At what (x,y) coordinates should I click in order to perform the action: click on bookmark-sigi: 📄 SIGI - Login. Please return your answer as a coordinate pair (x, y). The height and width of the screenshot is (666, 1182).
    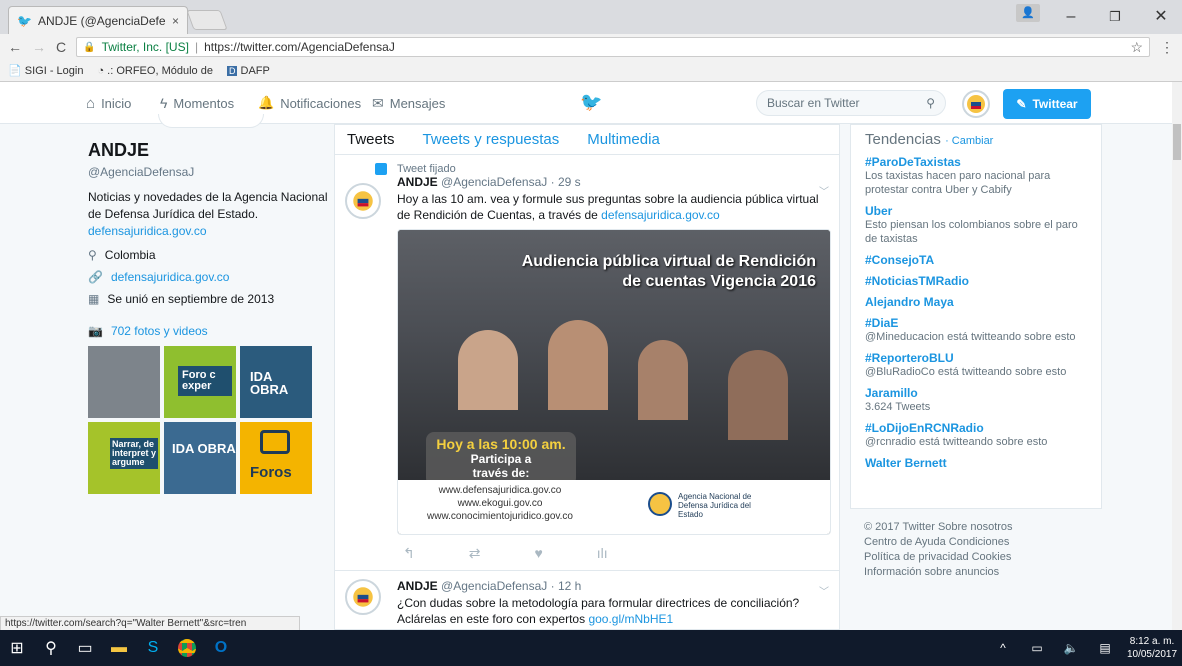
    Looking at the image, I should click on (45, 70).